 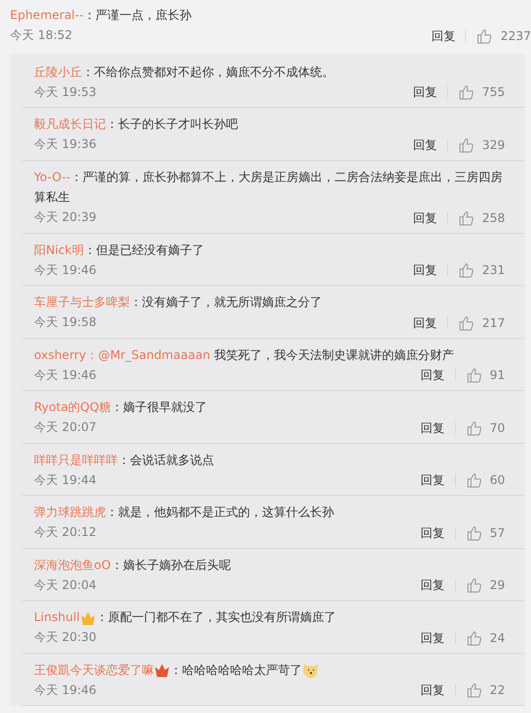 I want to click on username-link: Linshull, so click(x=57, y=617).